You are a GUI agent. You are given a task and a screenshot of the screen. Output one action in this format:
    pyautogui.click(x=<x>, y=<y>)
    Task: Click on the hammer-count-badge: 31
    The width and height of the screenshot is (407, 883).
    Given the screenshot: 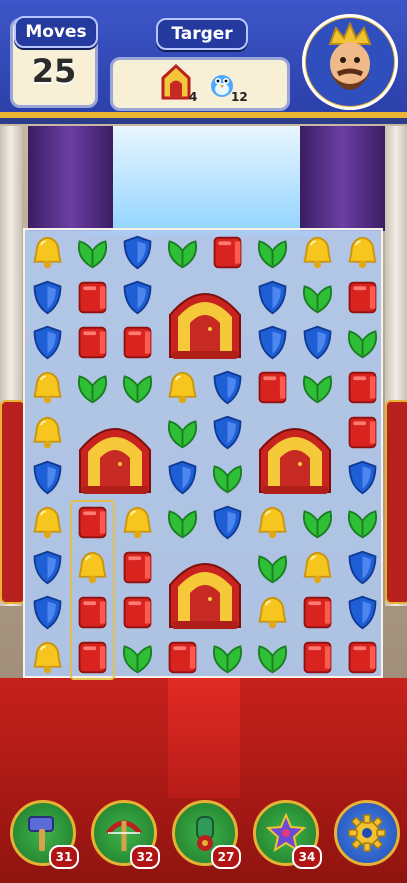 What is the action you would take?
    pyautogui.click(x=64, y=857)
    